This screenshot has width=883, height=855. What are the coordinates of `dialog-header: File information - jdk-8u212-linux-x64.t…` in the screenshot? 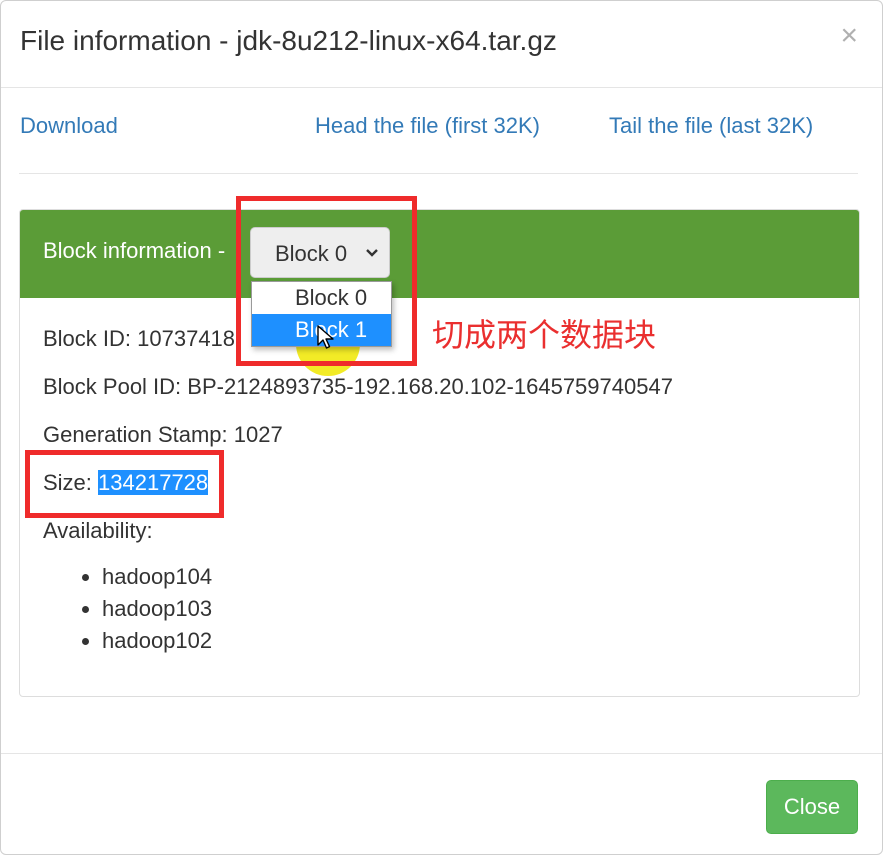 It's located at (441, 44).